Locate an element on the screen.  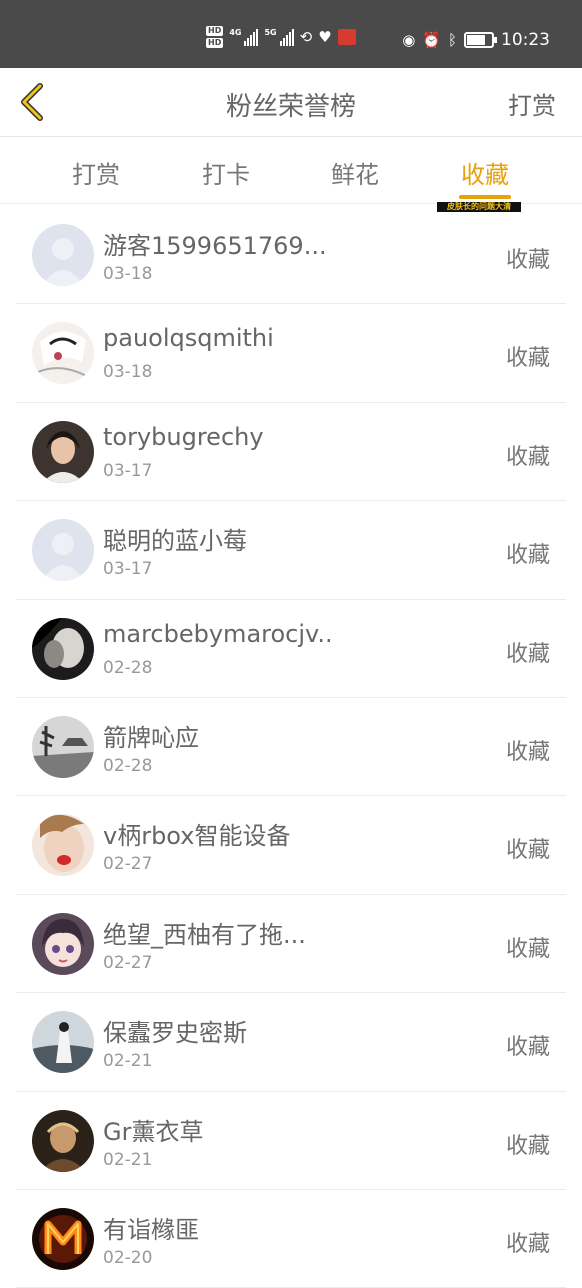
status-right-icons: ◉ ⏰ ᛒ 10:23 is located at coordinates (476, 40).